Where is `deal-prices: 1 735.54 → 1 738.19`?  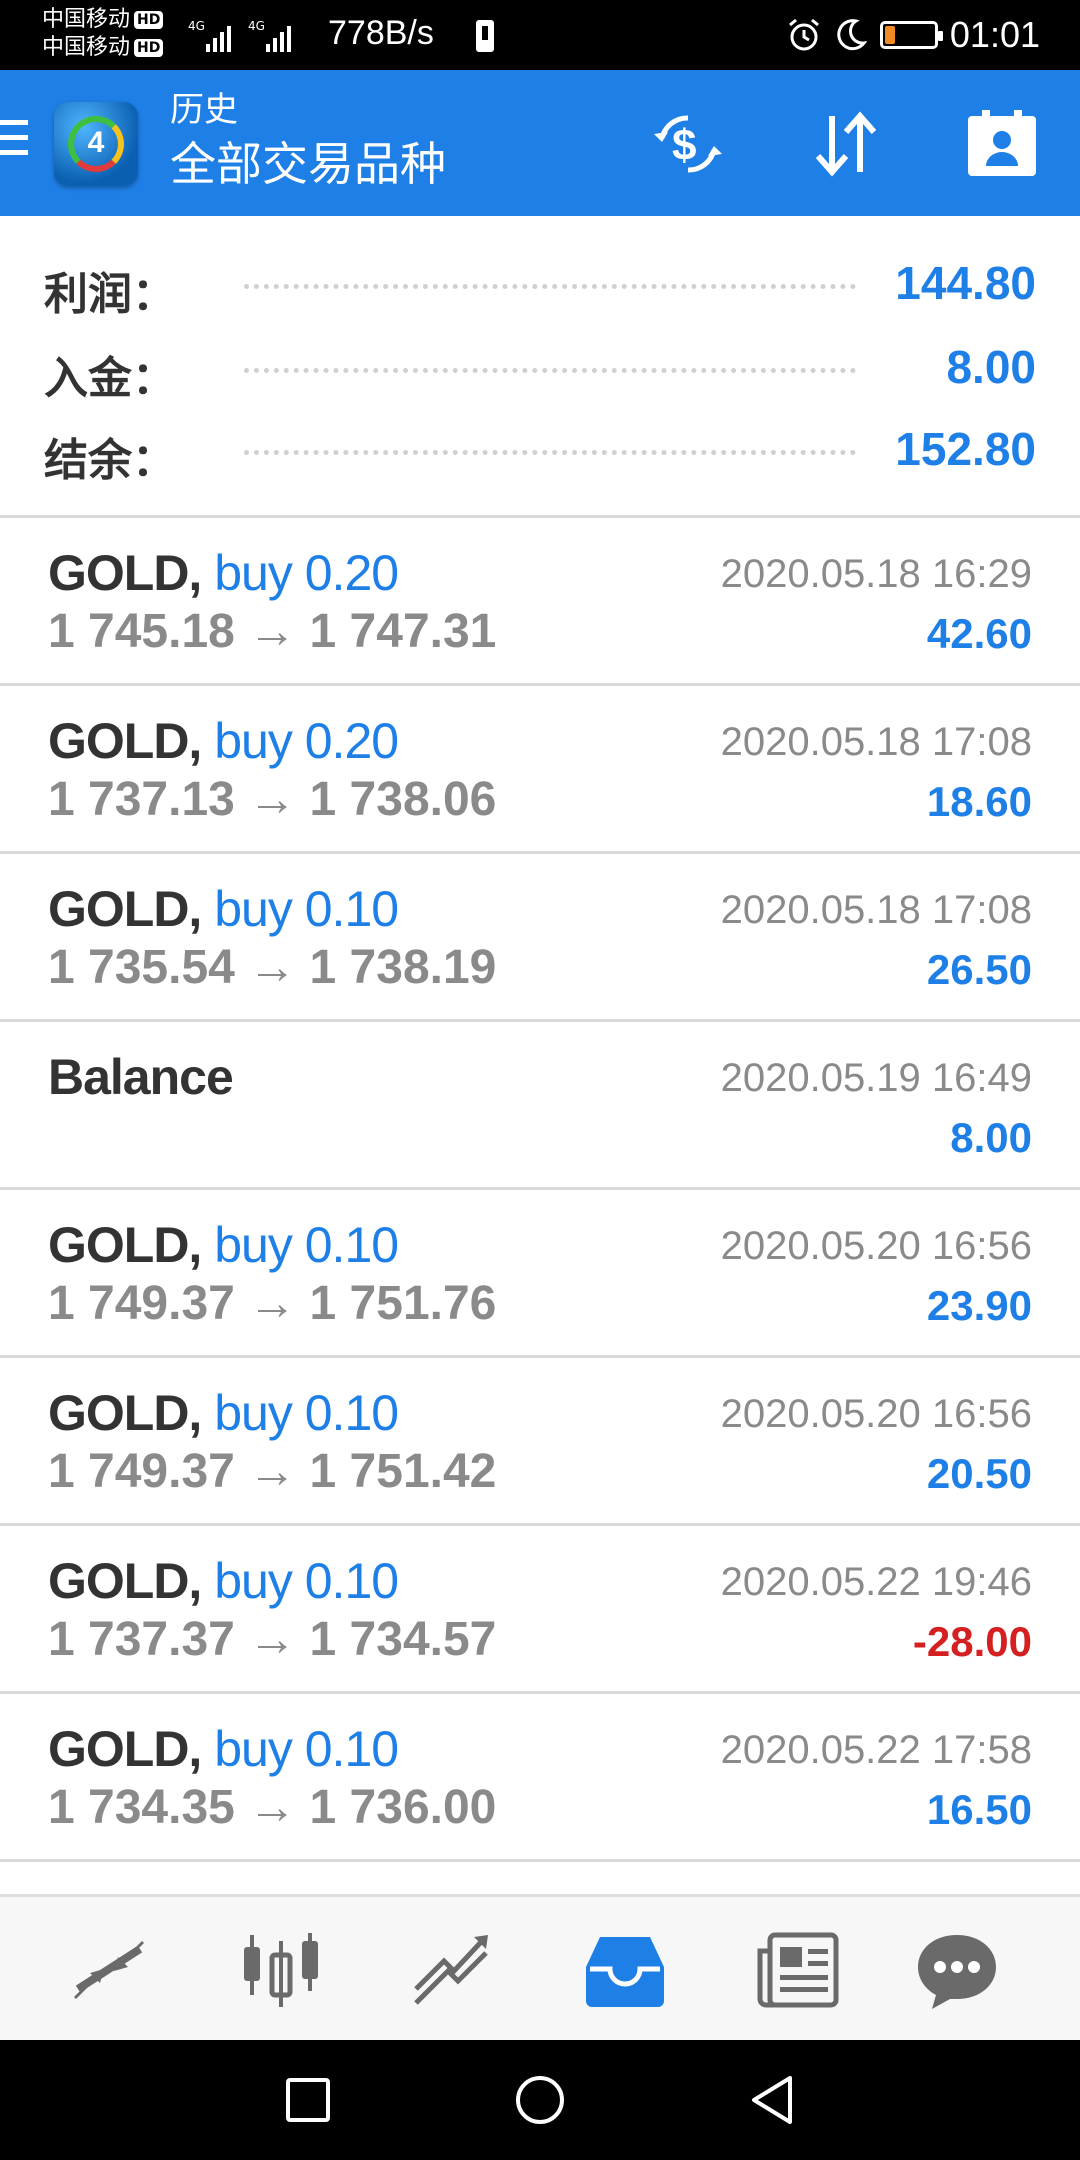 deal-prices: 1 735.54 → 1 738.19 is located at coordinates (272, 967).